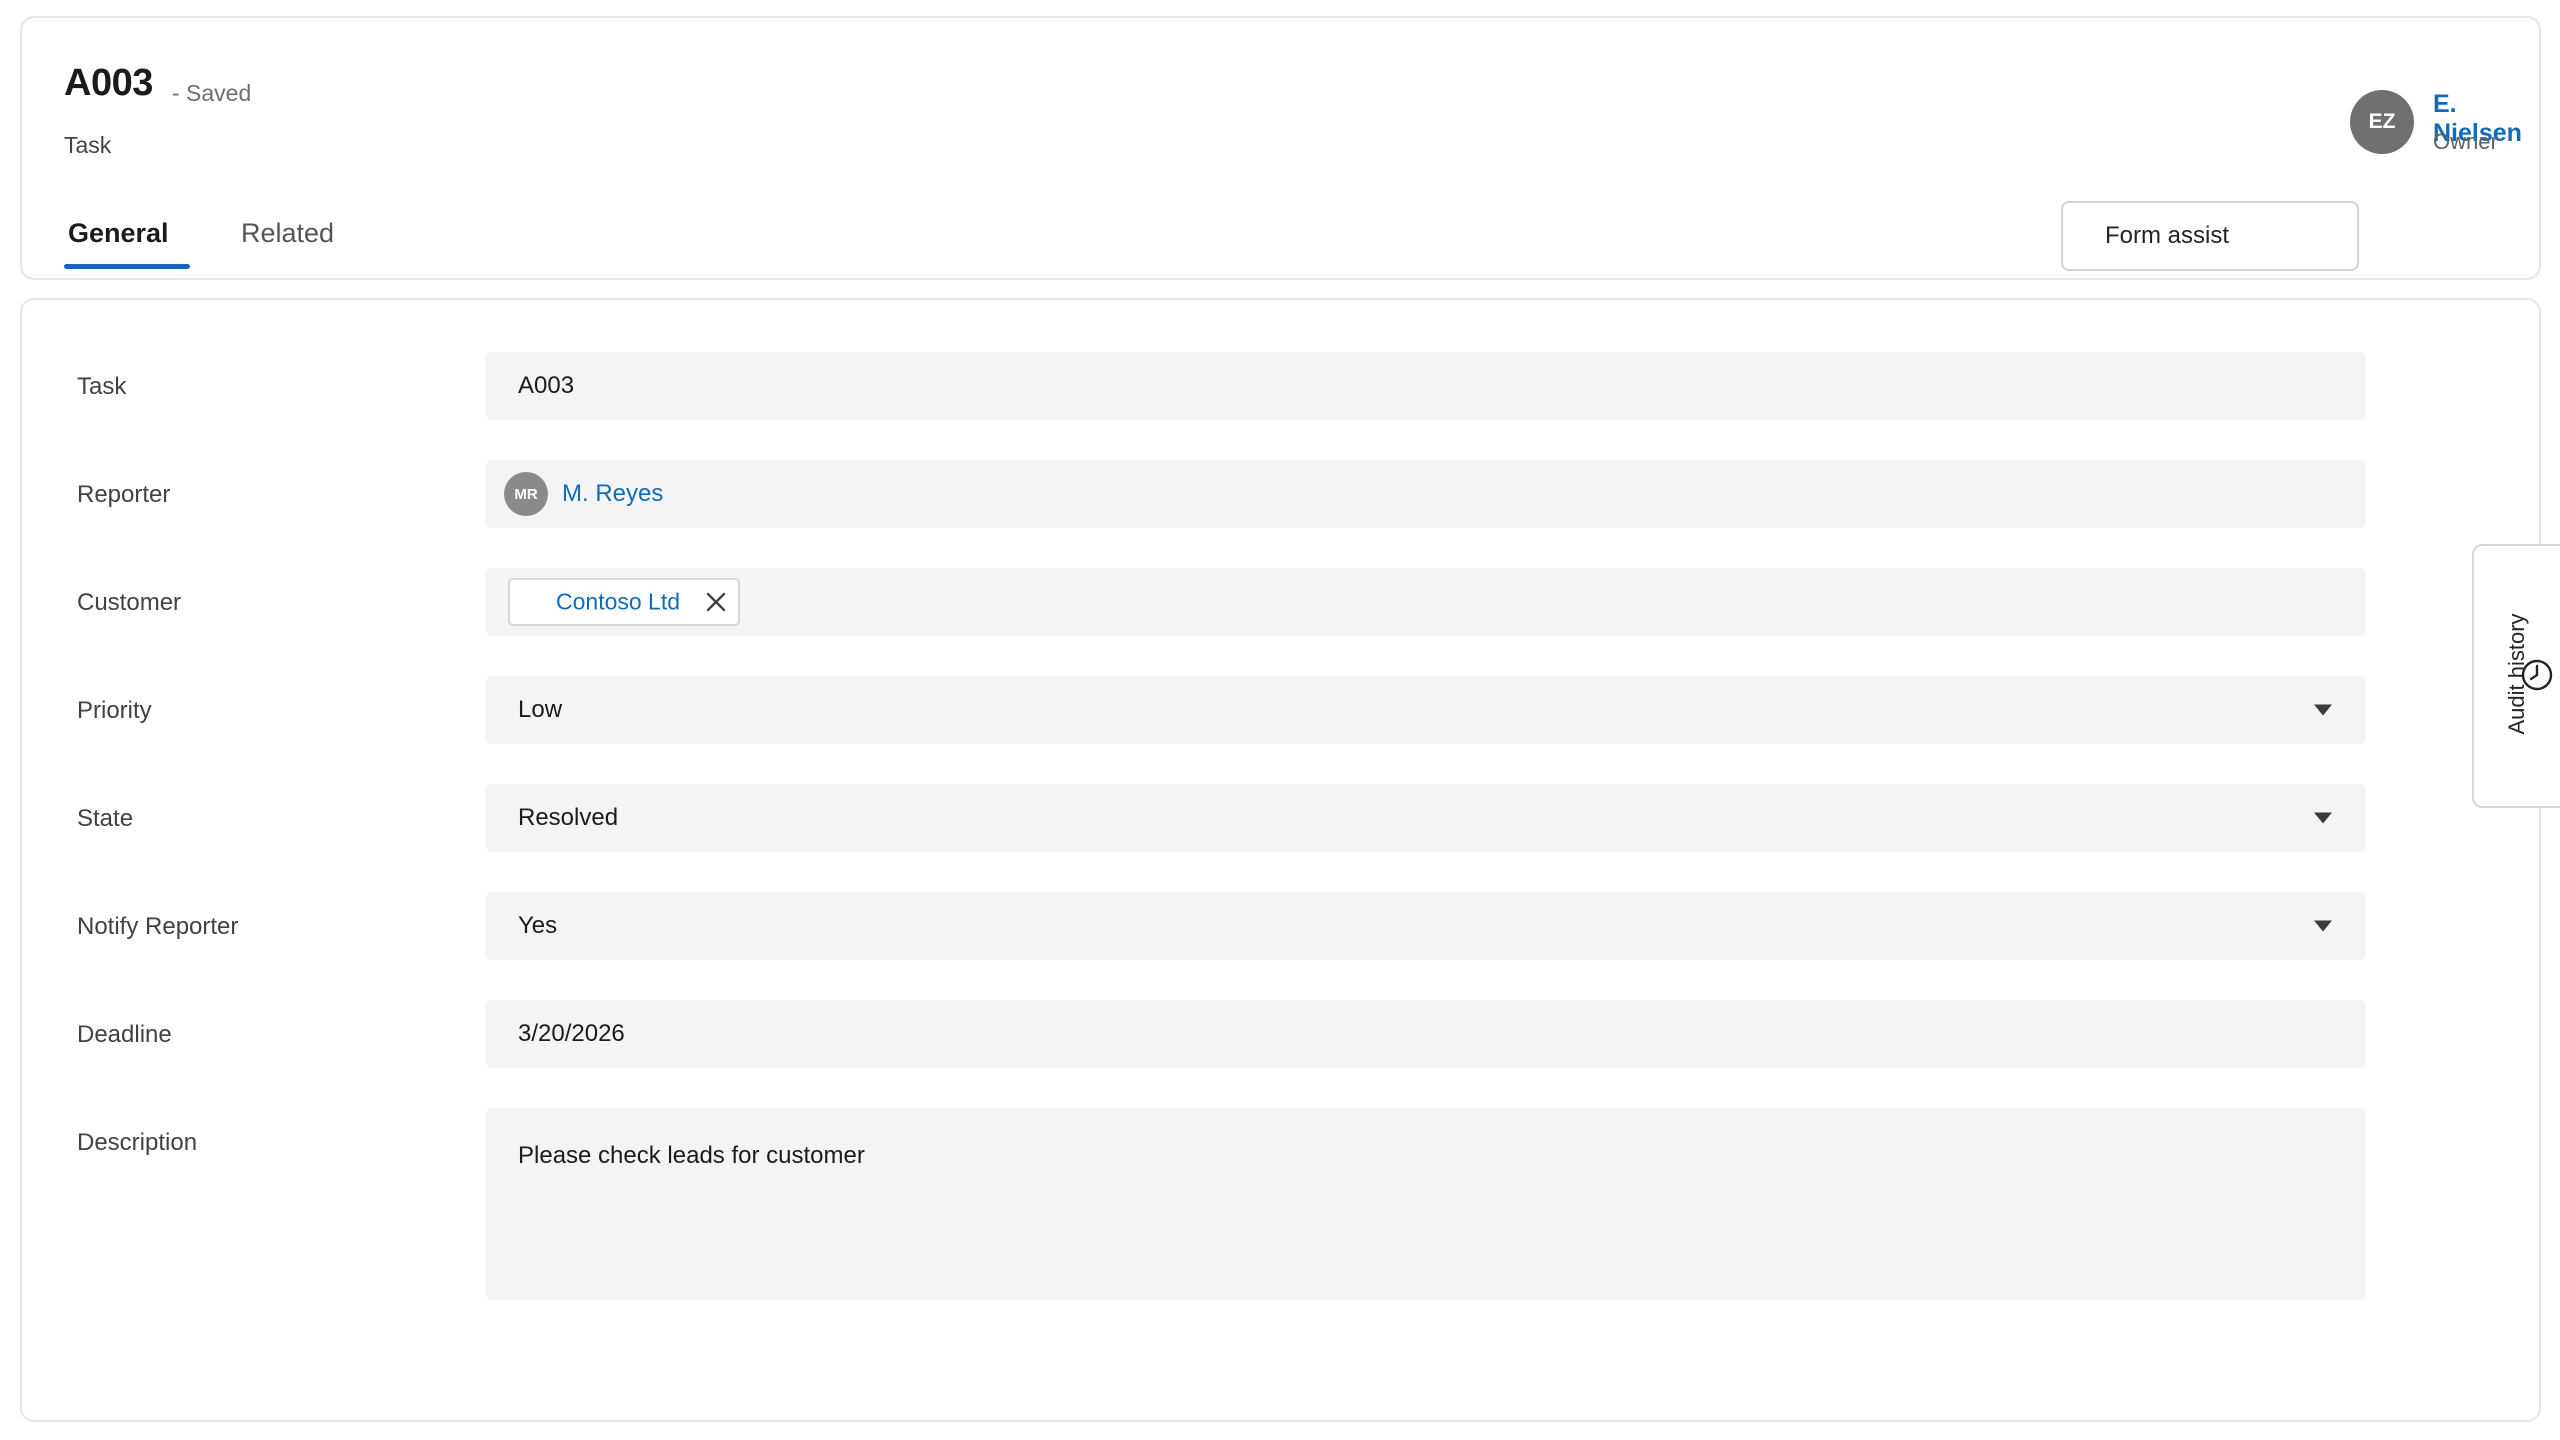  Describe the element at coordinates (127, 266) in the screenshot. I see `active-tab-indicator` at that location.